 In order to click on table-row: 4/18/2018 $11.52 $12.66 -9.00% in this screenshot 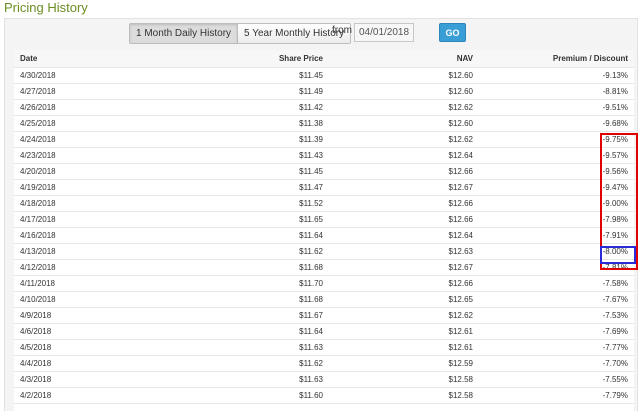, I will do `click(324, 203)`.